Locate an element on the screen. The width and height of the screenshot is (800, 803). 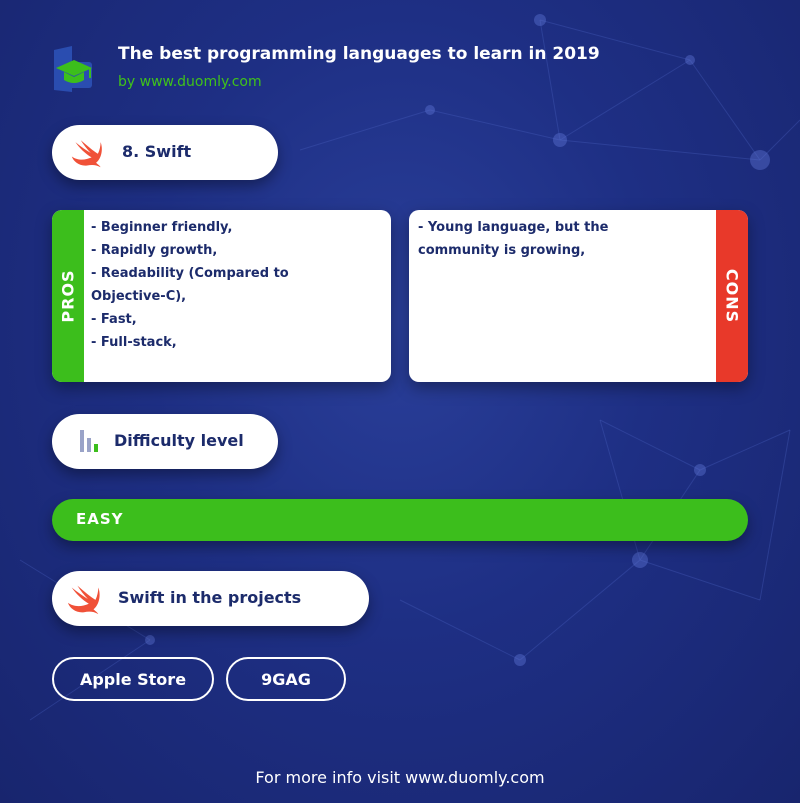
list-item: - Fast, is located at coordinates (114, 319).